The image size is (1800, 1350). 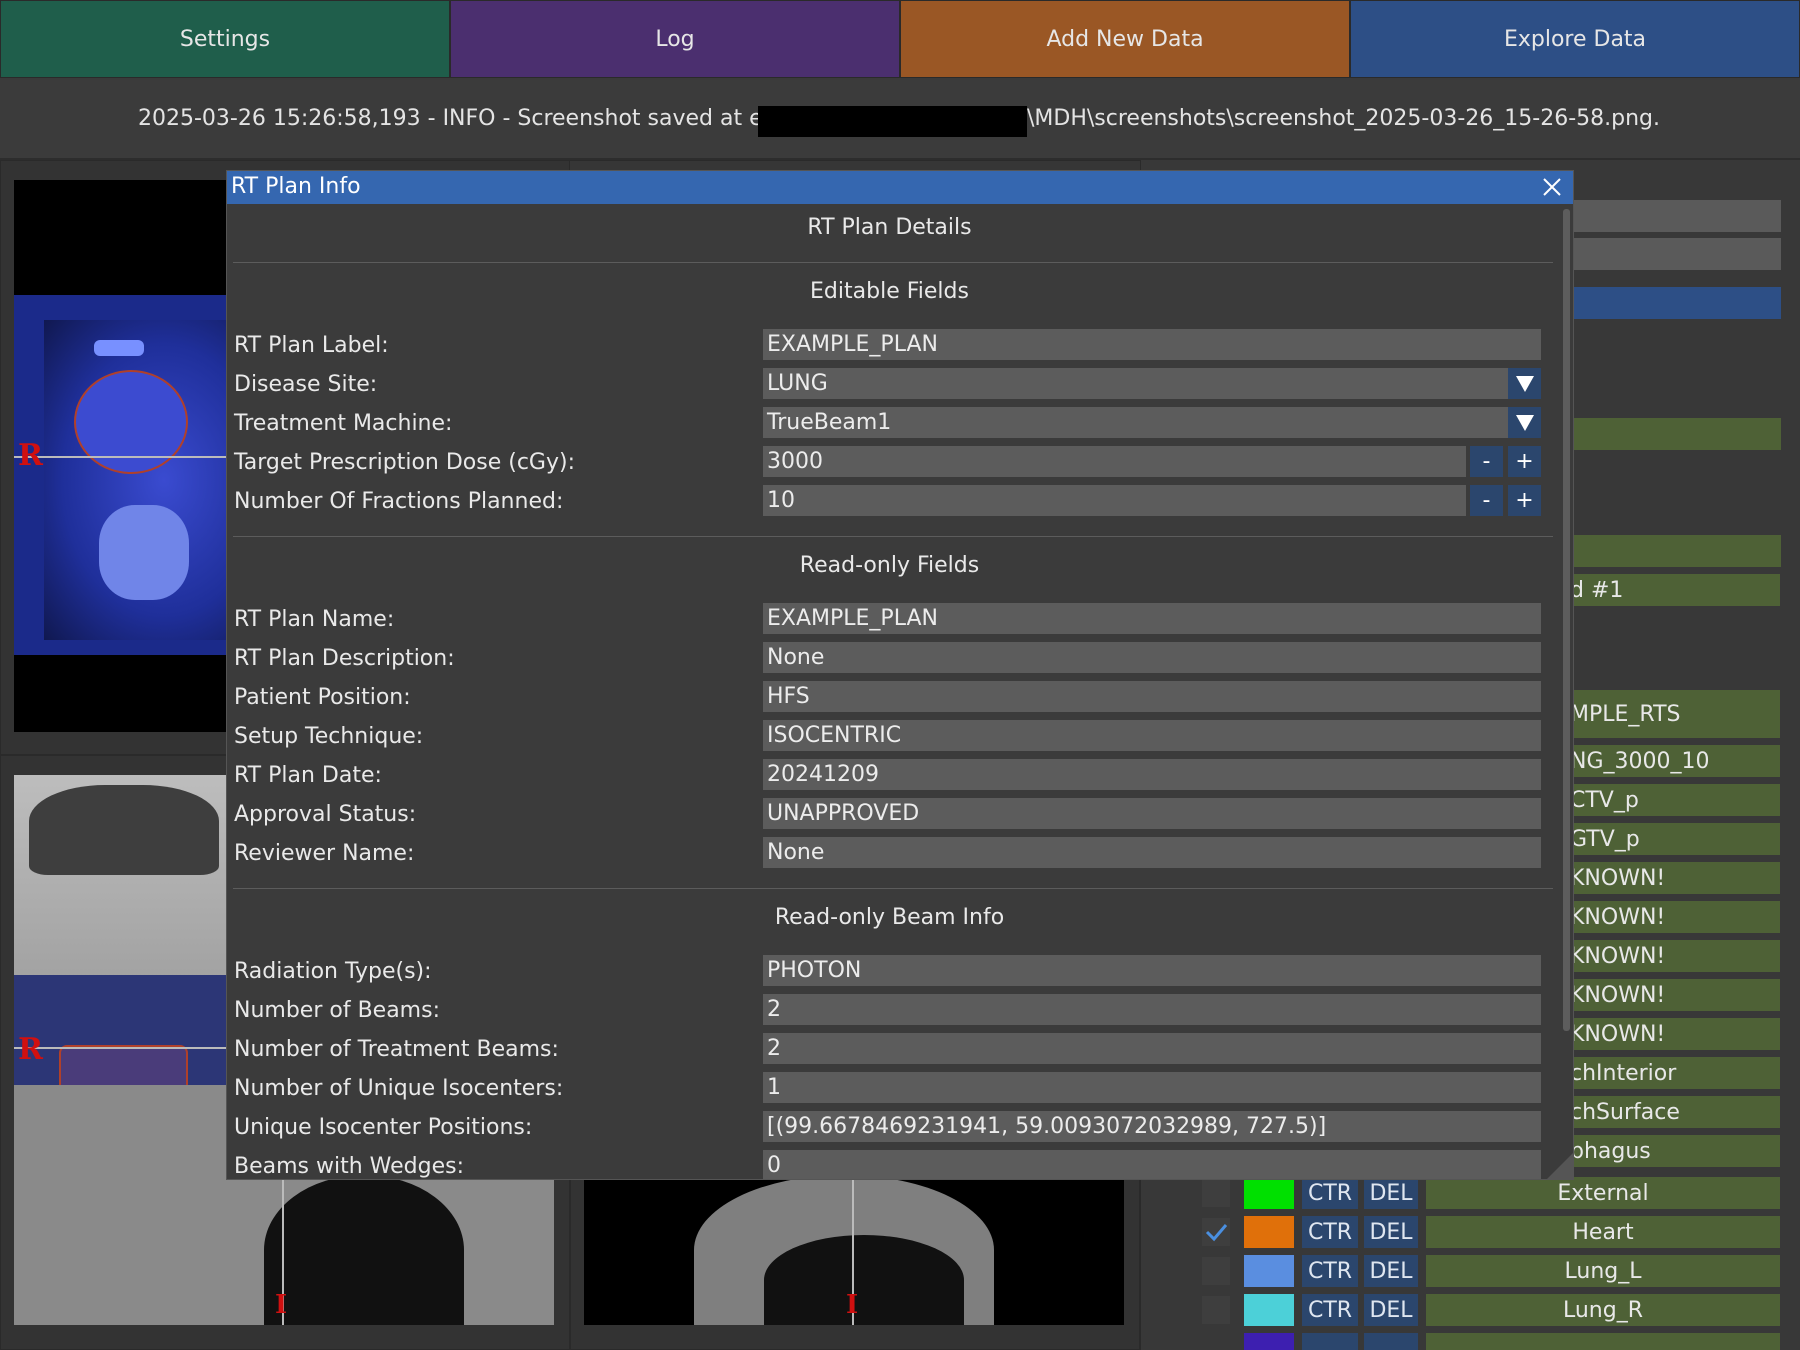 What do you see at coordinates (1575, 39) in the screenshot?
I see `tab-explore-data: Explore Data` at bounding box center [1575, 39].